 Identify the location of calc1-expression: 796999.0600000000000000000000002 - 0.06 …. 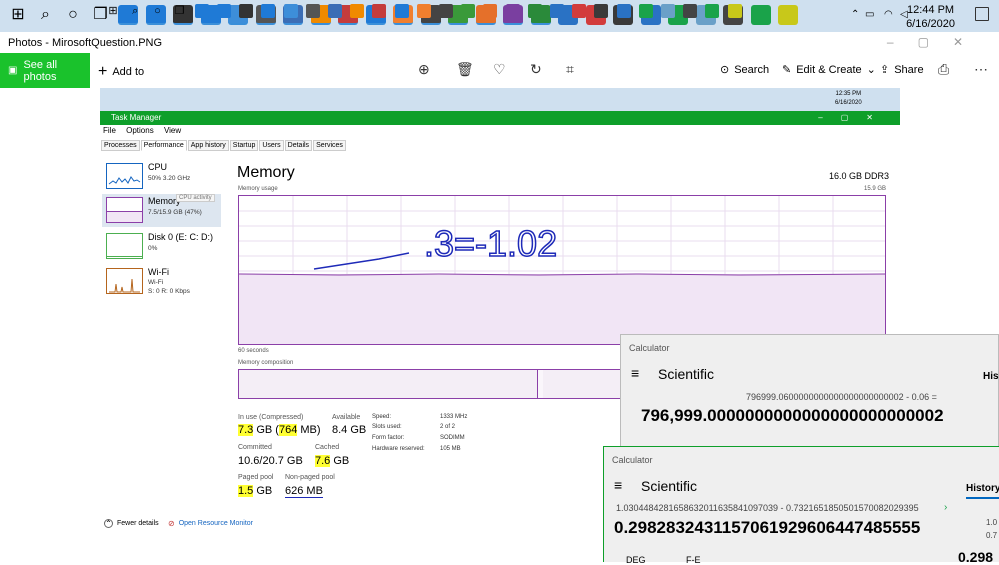
(841, 397).